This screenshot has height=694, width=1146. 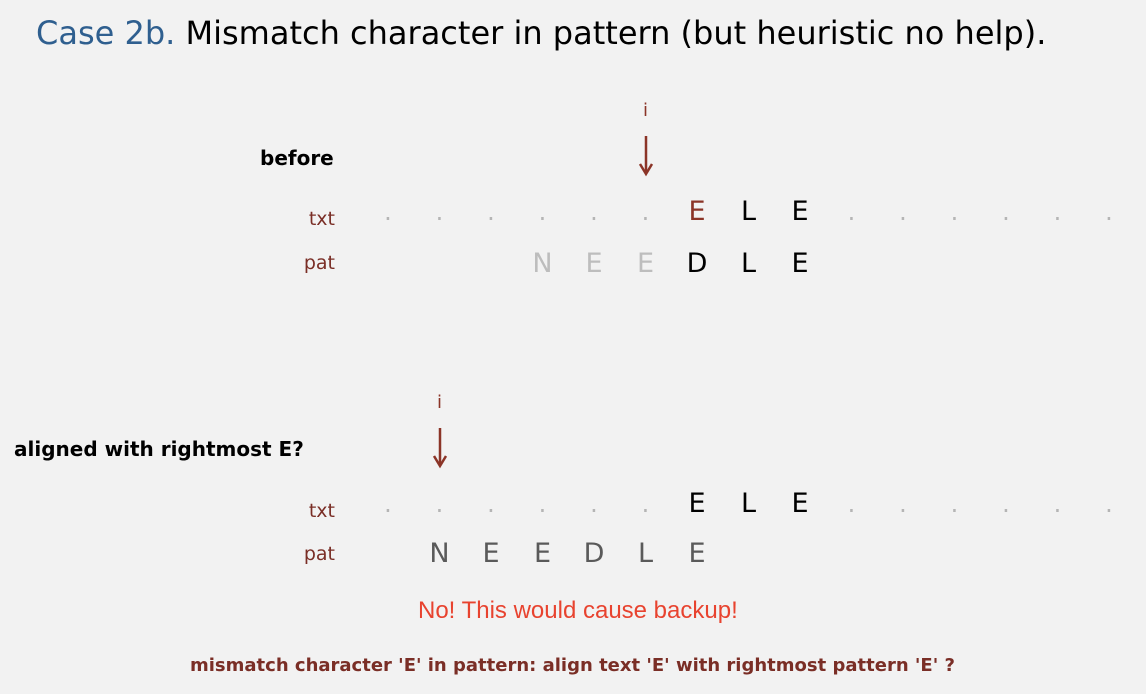 What do you see at coordinates (106, 33) in the screenshot?
I see `case-label: Case 2b.` at bounding box center [106, 33].